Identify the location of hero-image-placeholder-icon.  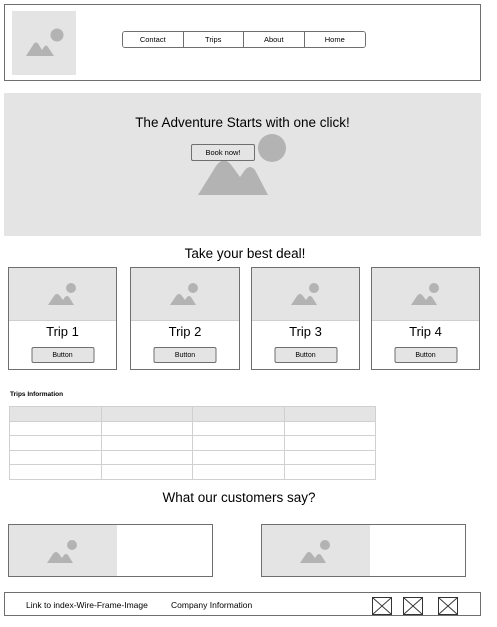
(242, 164).